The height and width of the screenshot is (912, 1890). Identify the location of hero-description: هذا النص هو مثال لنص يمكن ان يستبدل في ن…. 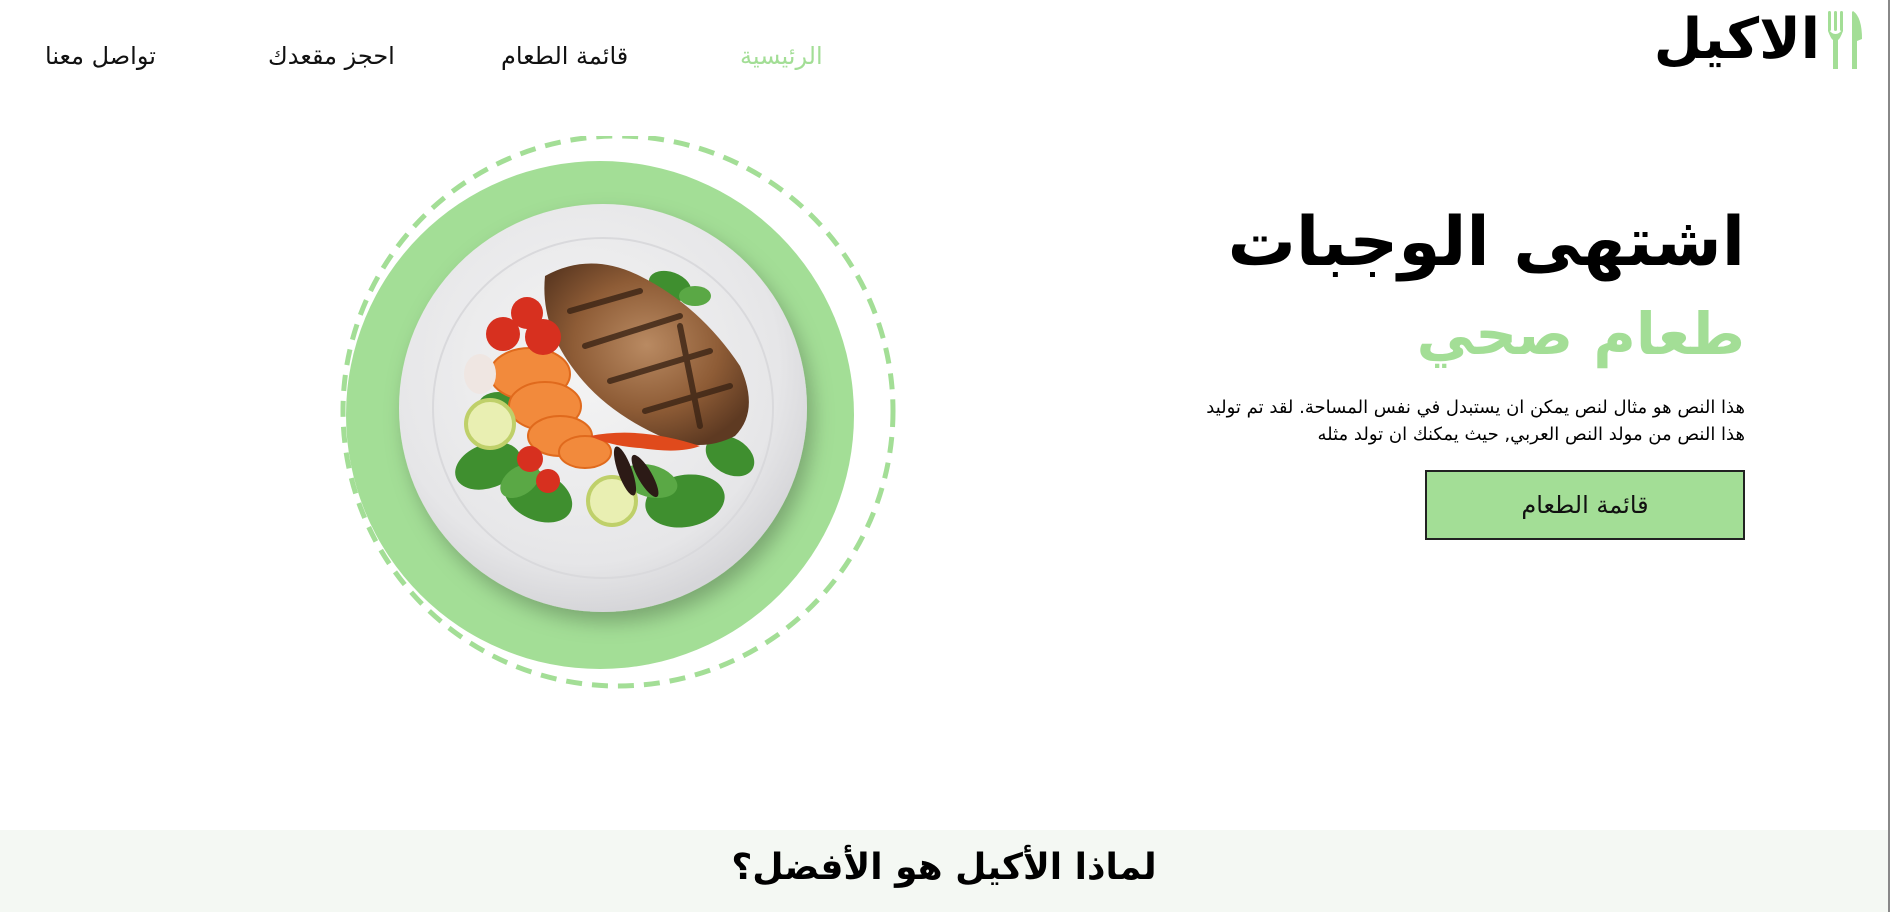
(1475, 421).